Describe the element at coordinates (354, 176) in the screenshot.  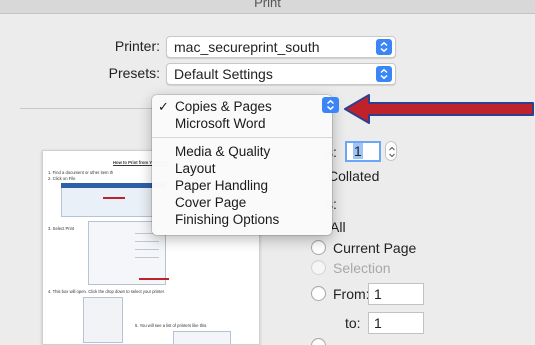
I see `collated-label: Collated` at that location.